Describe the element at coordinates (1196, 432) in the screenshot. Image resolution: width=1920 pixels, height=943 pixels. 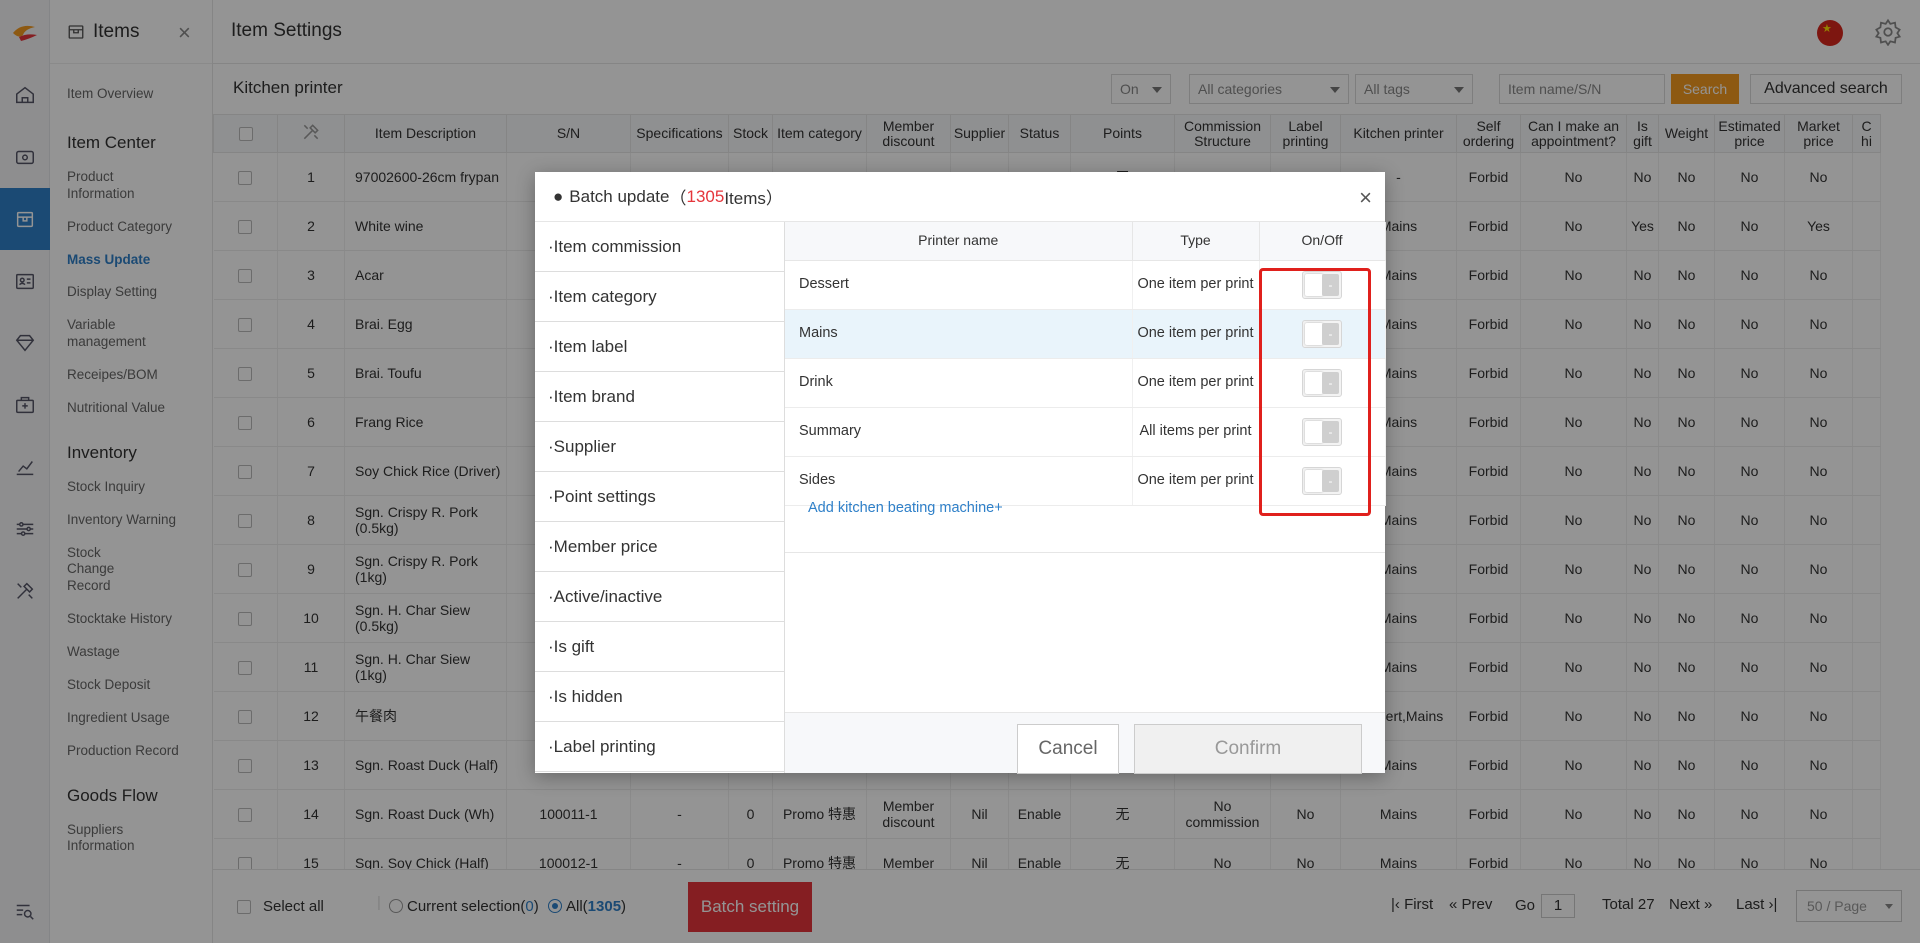
I see `printer-type: All items per print` at that location.